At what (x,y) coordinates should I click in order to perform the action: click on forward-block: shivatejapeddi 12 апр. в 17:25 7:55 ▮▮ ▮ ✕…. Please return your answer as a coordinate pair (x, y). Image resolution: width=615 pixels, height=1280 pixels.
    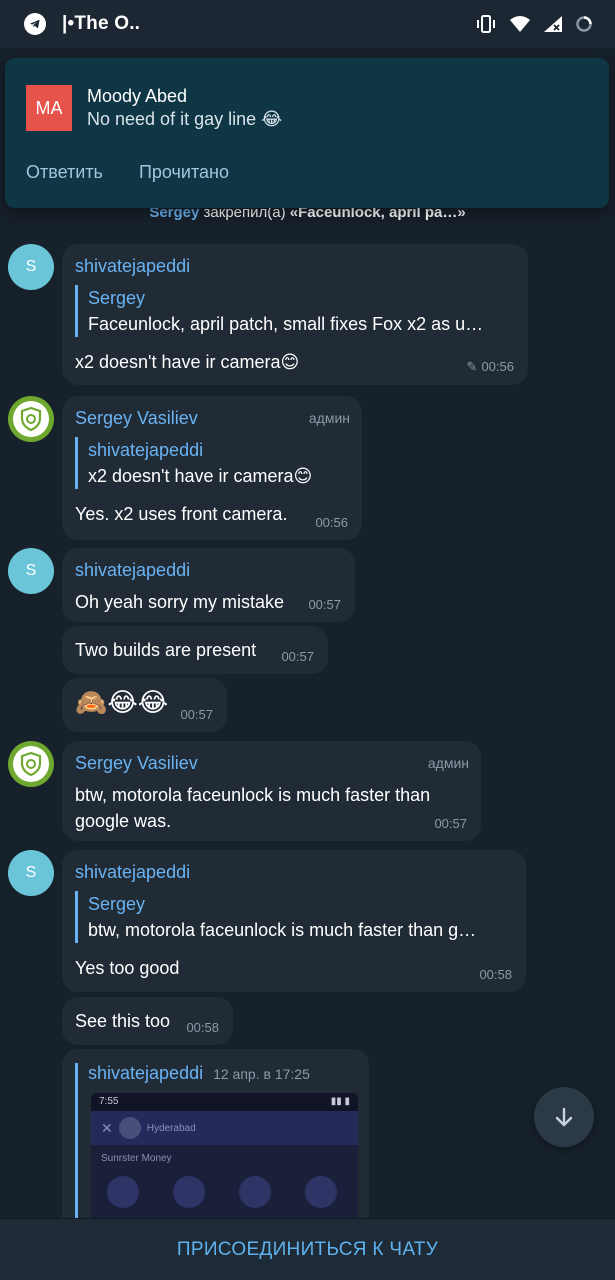
    Looking at the image, I should click on (216, 1140).